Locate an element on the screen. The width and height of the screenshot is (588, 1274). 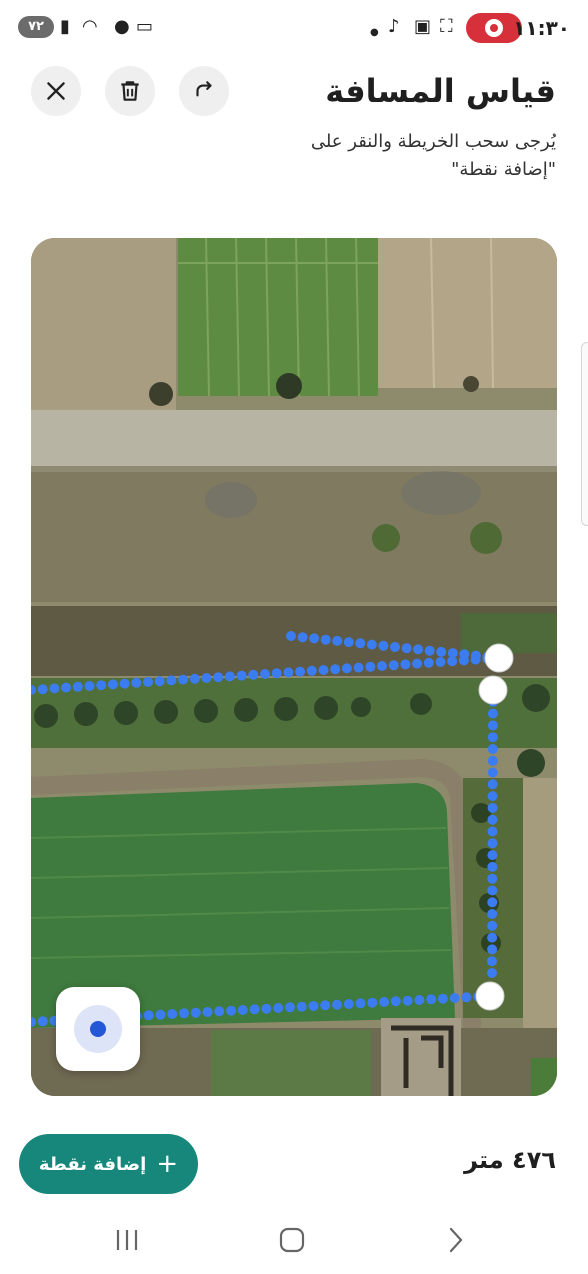
system-nav-bar is located at coordinates (294, 1240).